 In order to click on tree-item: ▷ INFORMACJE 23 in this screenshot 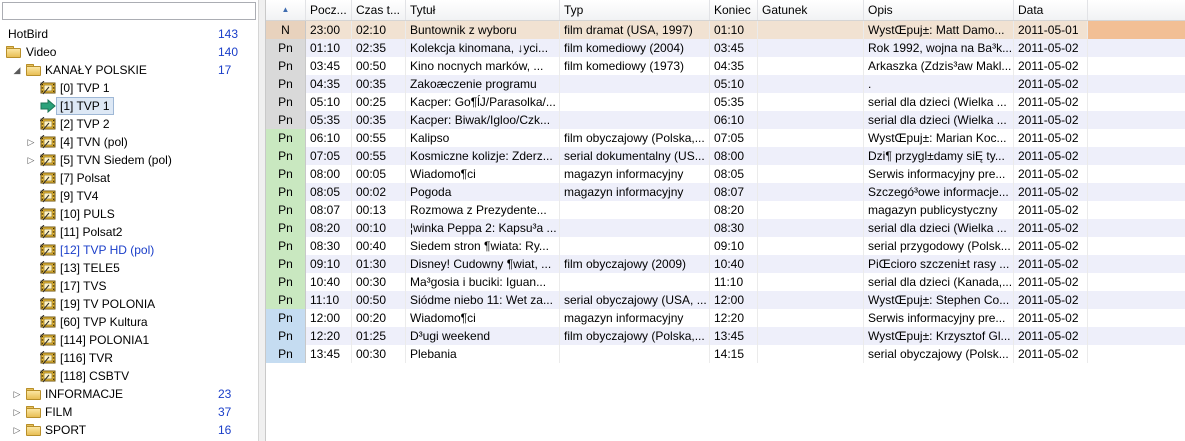, I will do `click(128, 394)`.